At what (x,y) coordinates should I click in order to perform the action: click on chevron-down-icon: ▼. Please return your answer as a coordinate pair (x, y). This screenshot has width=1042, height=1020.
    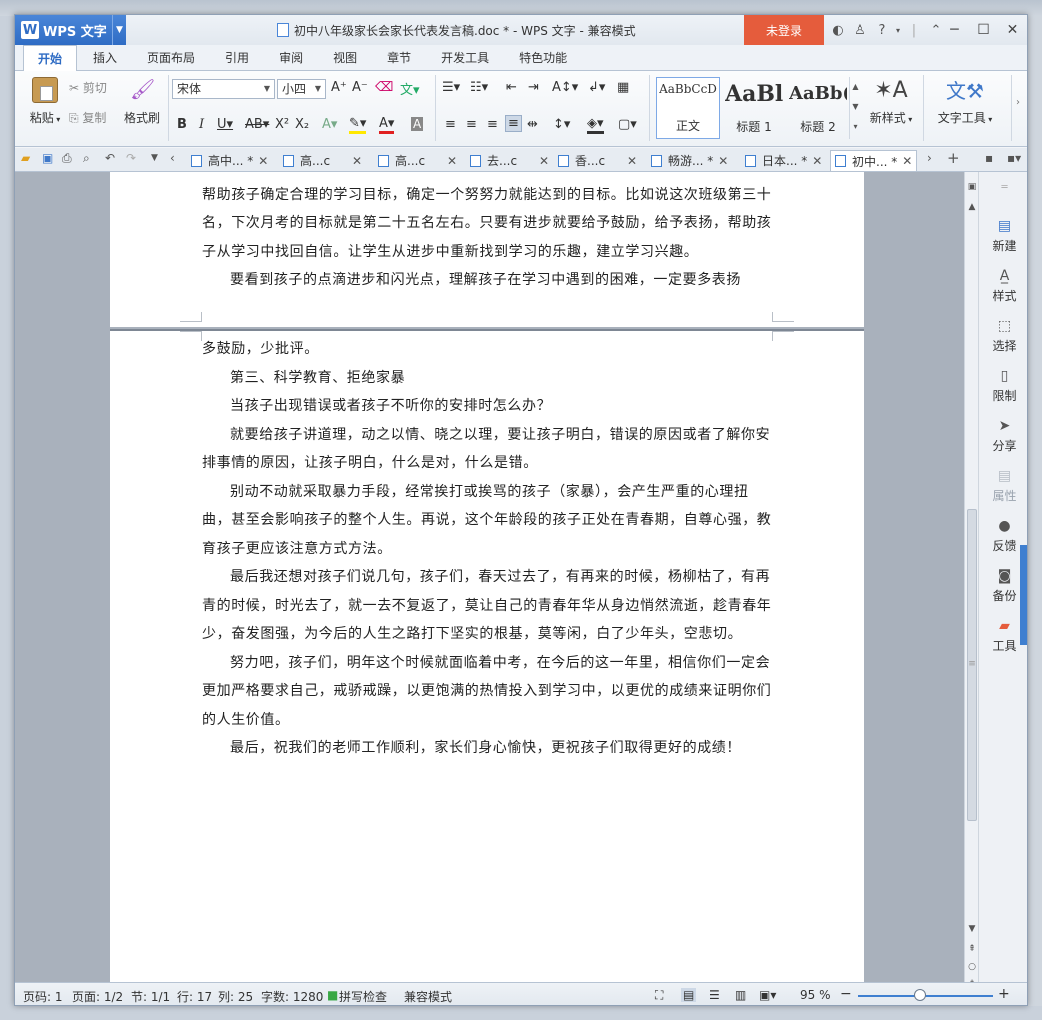
    Looking at the image, I should click on (119, 30).